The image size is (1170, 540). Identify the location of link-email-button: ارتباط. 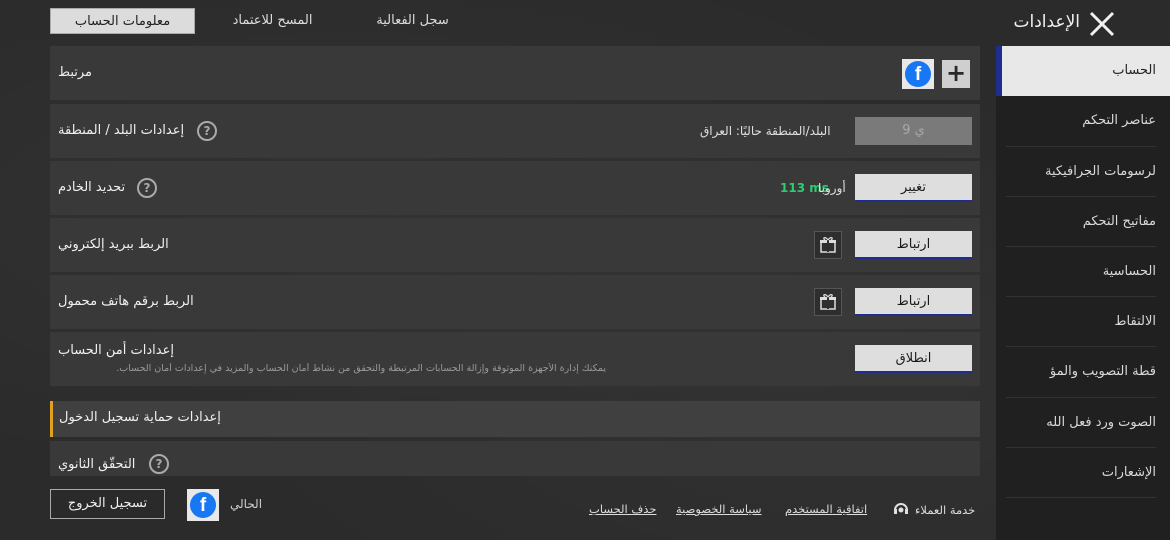
(913, 245).